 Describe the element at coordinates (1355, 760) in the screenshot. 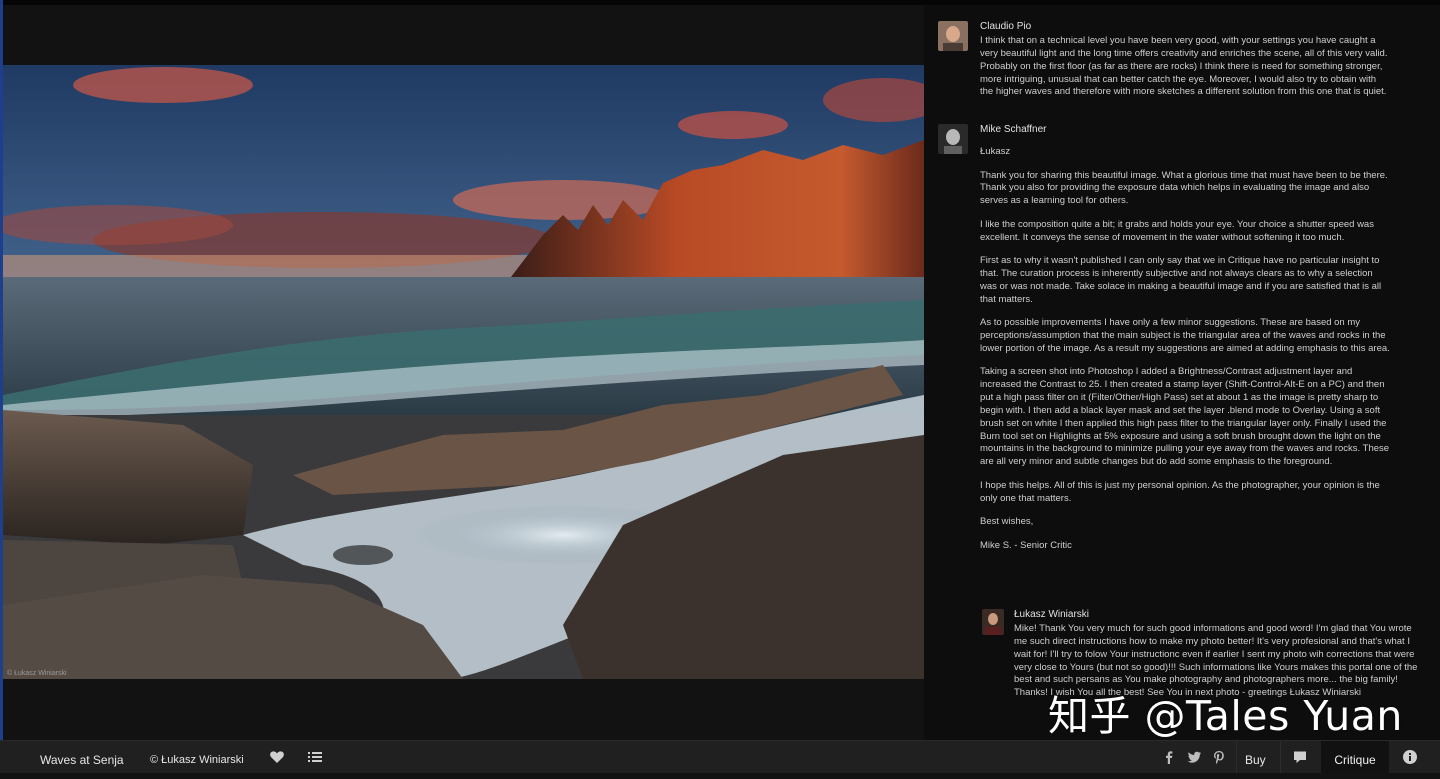

I see `tab-critique-label: Critique` at that location.